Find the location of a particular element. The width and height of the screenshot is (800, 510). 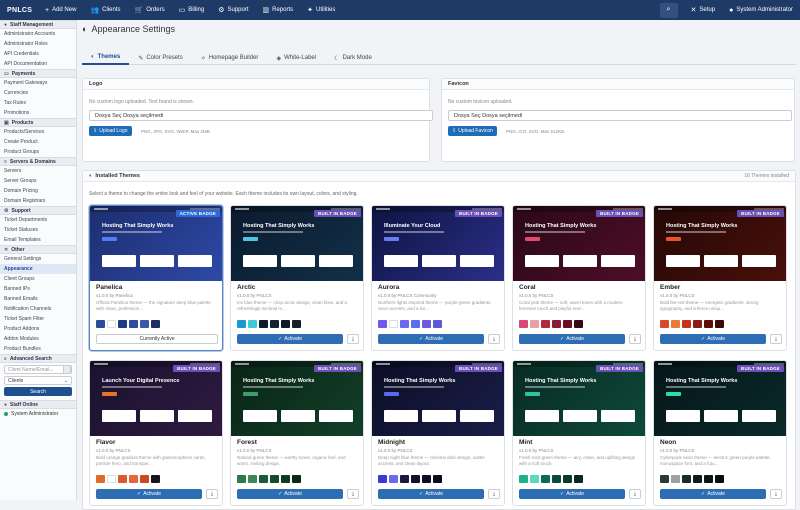

sidebar-item-banned-emails: Banned Emails is located at coordinates (38, 299).